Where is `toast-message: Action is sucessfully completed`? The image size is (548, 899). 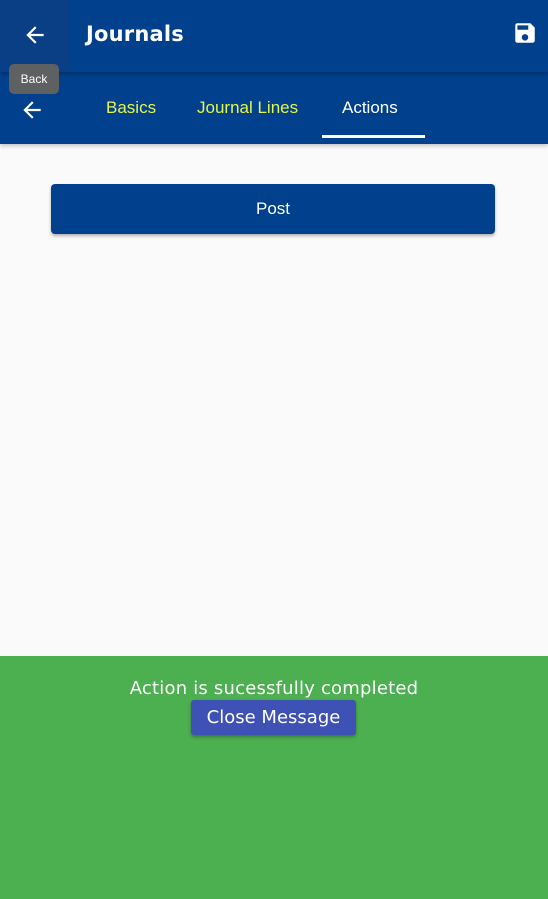
toast-message: Action is sucessfully completed is located at coordinates (274, 688).